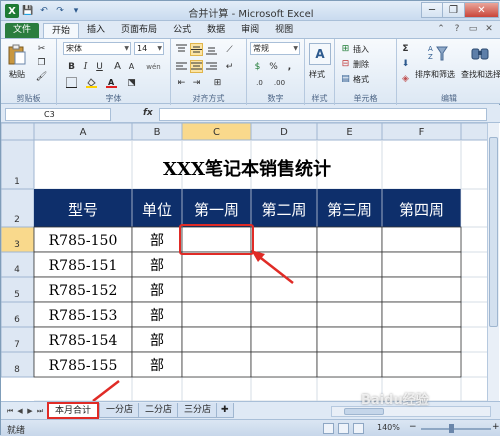 The image size is (500, 436). What do you see at coordinates (159, 410) in the screenshot?
I see `sheet-tab-branch-2: 二分店` at bounding box center [159, 410].